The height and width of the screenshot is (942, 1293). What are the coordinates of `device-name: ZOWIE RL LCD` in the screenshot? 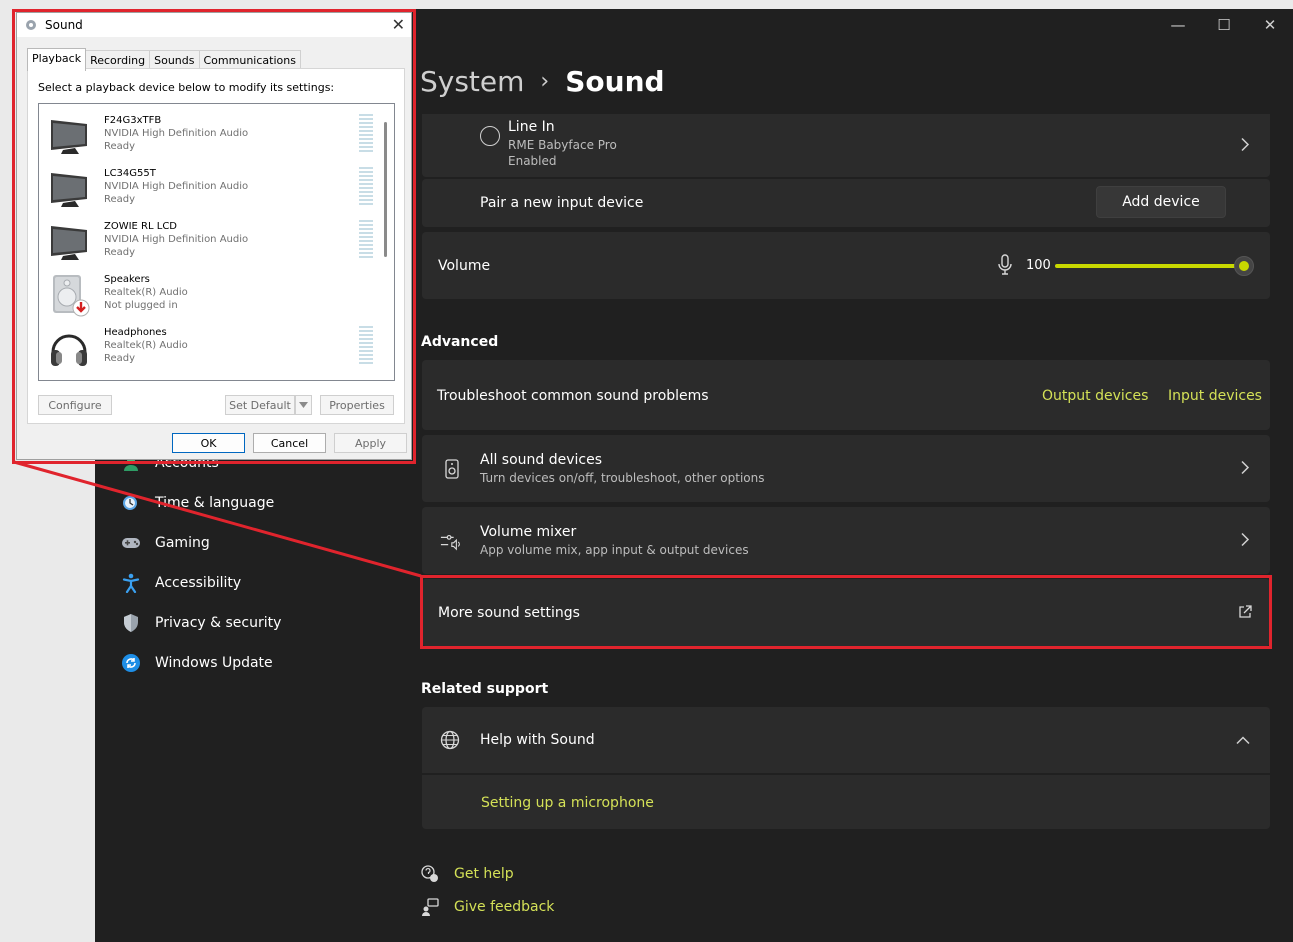 It's located at (141, 226).